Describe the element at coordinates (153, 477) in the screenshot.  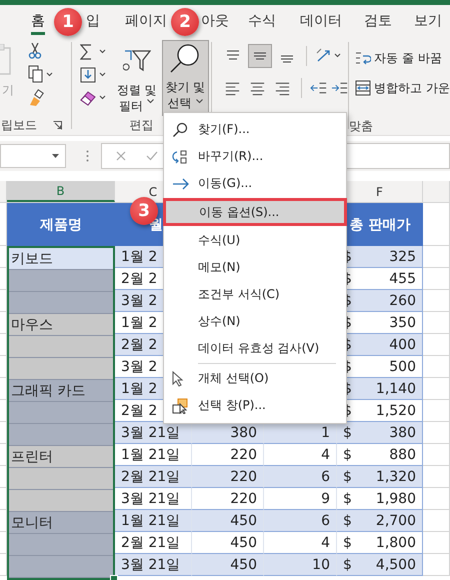
I see `table-cell: 2월 21일` at that location.